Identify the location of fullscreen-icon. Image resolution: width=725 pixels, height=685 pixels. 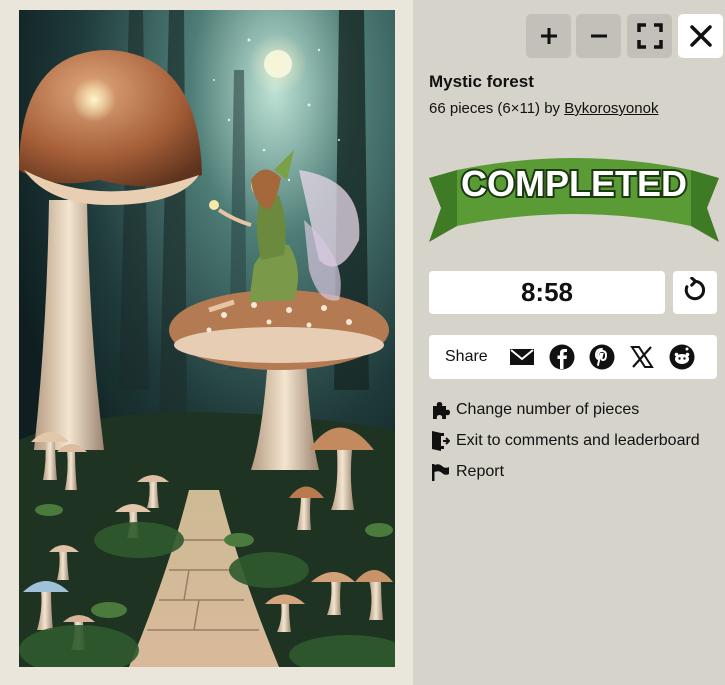
(649, 36).